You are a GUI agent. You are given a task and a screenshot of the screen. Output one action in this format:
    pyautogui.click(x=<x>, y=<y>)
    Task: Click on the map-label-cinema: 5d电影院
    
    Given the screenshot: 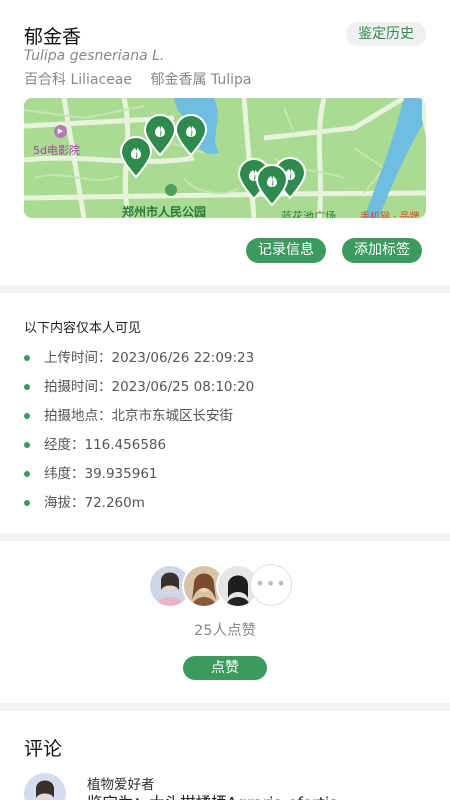 What is the action you would take?
    pyautogui.click(x=56, y=150)
    